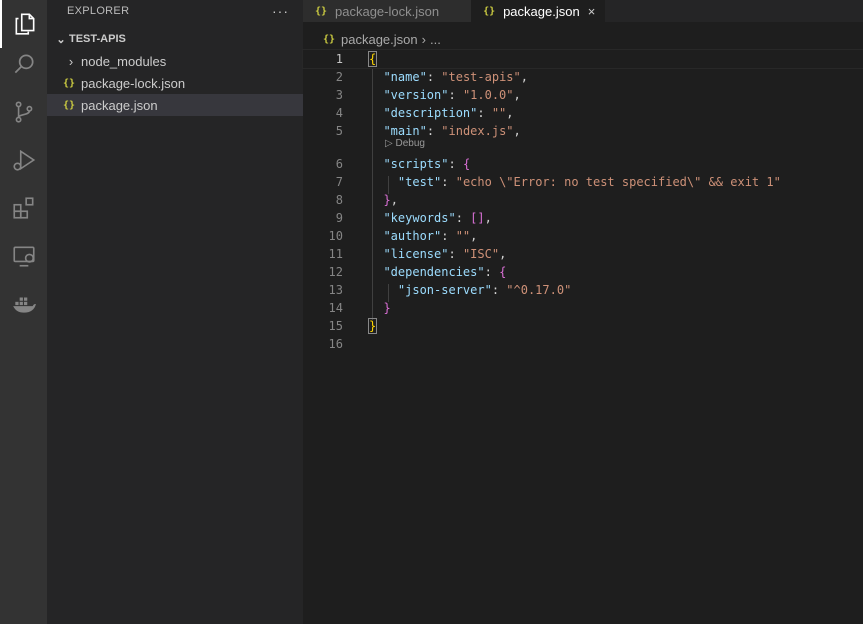  Describe the element at coordinates (335, 344) in the screenshot. I see `line-number: 16` at that location.